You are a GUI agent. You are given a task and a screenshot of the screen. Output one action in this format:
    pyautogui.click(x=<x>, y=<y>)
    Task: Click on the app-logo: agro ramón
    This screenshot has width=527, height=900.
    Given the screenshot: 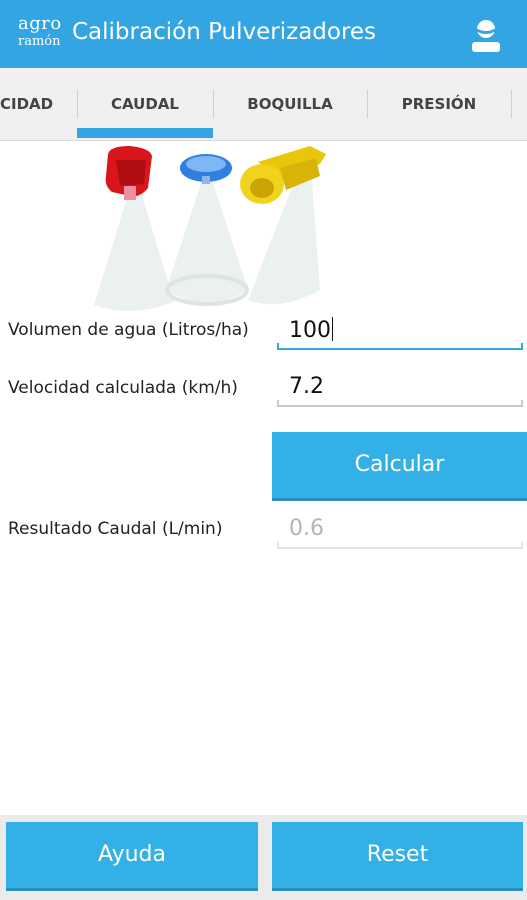 What is the action you would take?
    pyautogui.click(x=44, y=31)
    